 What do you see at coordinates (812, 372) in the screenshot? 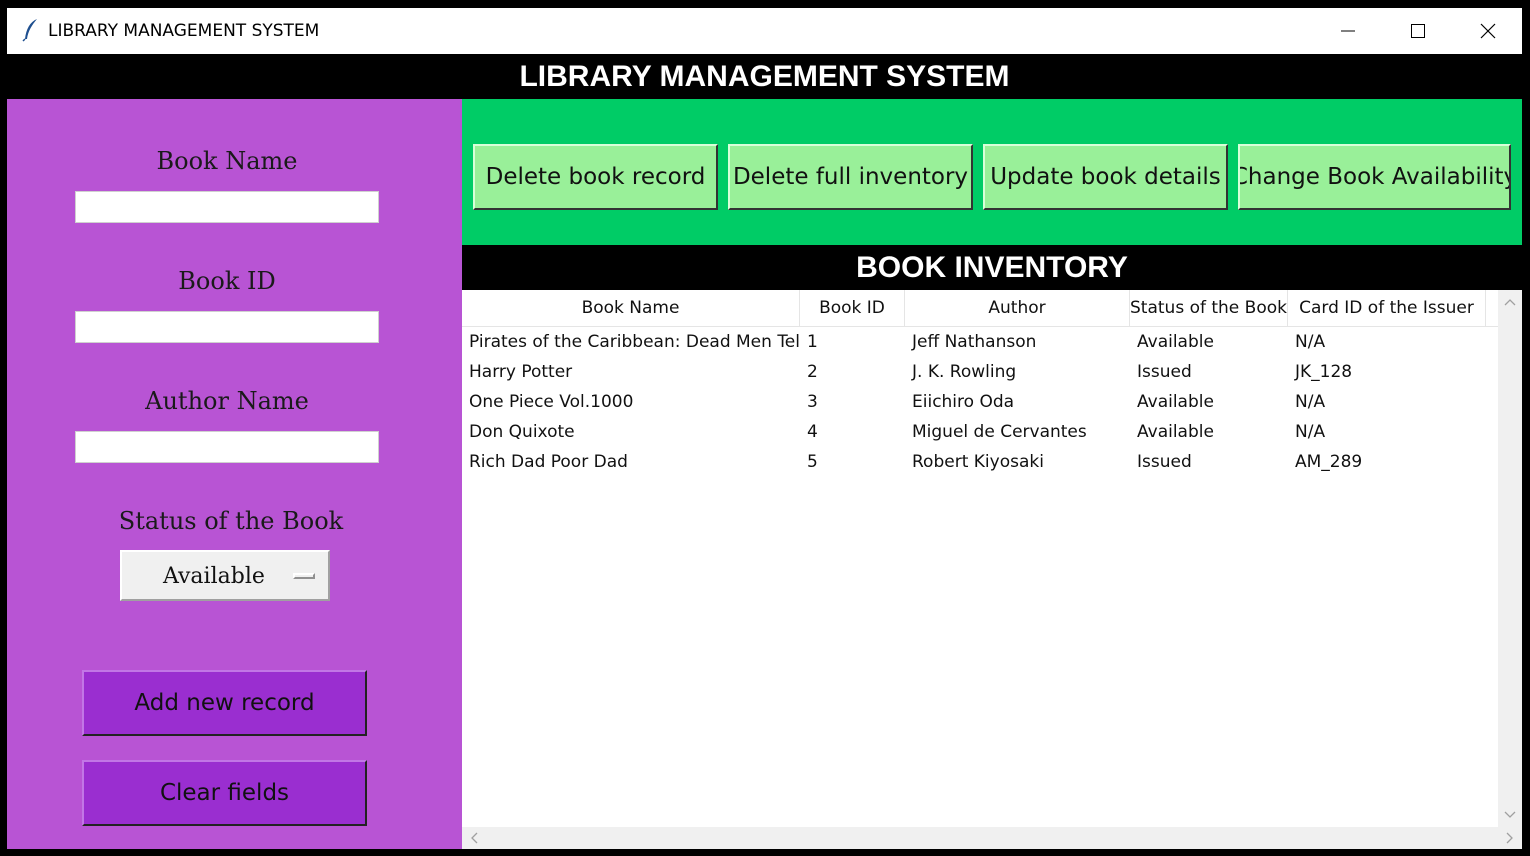
I see `cell-book-id: 2` at bounding box center [812, 372].